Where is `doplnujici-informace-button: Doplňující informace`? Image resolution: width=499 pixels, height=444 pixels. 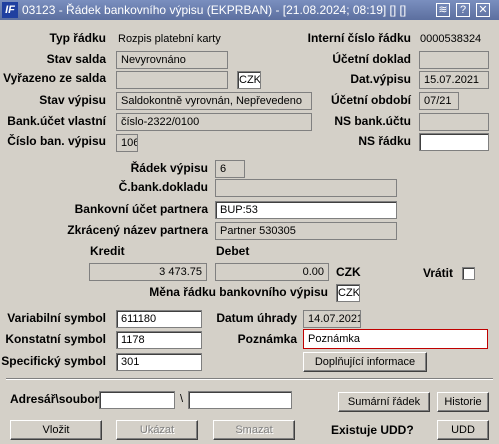 doplnujici-informace-button: Doplňující informace is located at coordinates (365, 362).